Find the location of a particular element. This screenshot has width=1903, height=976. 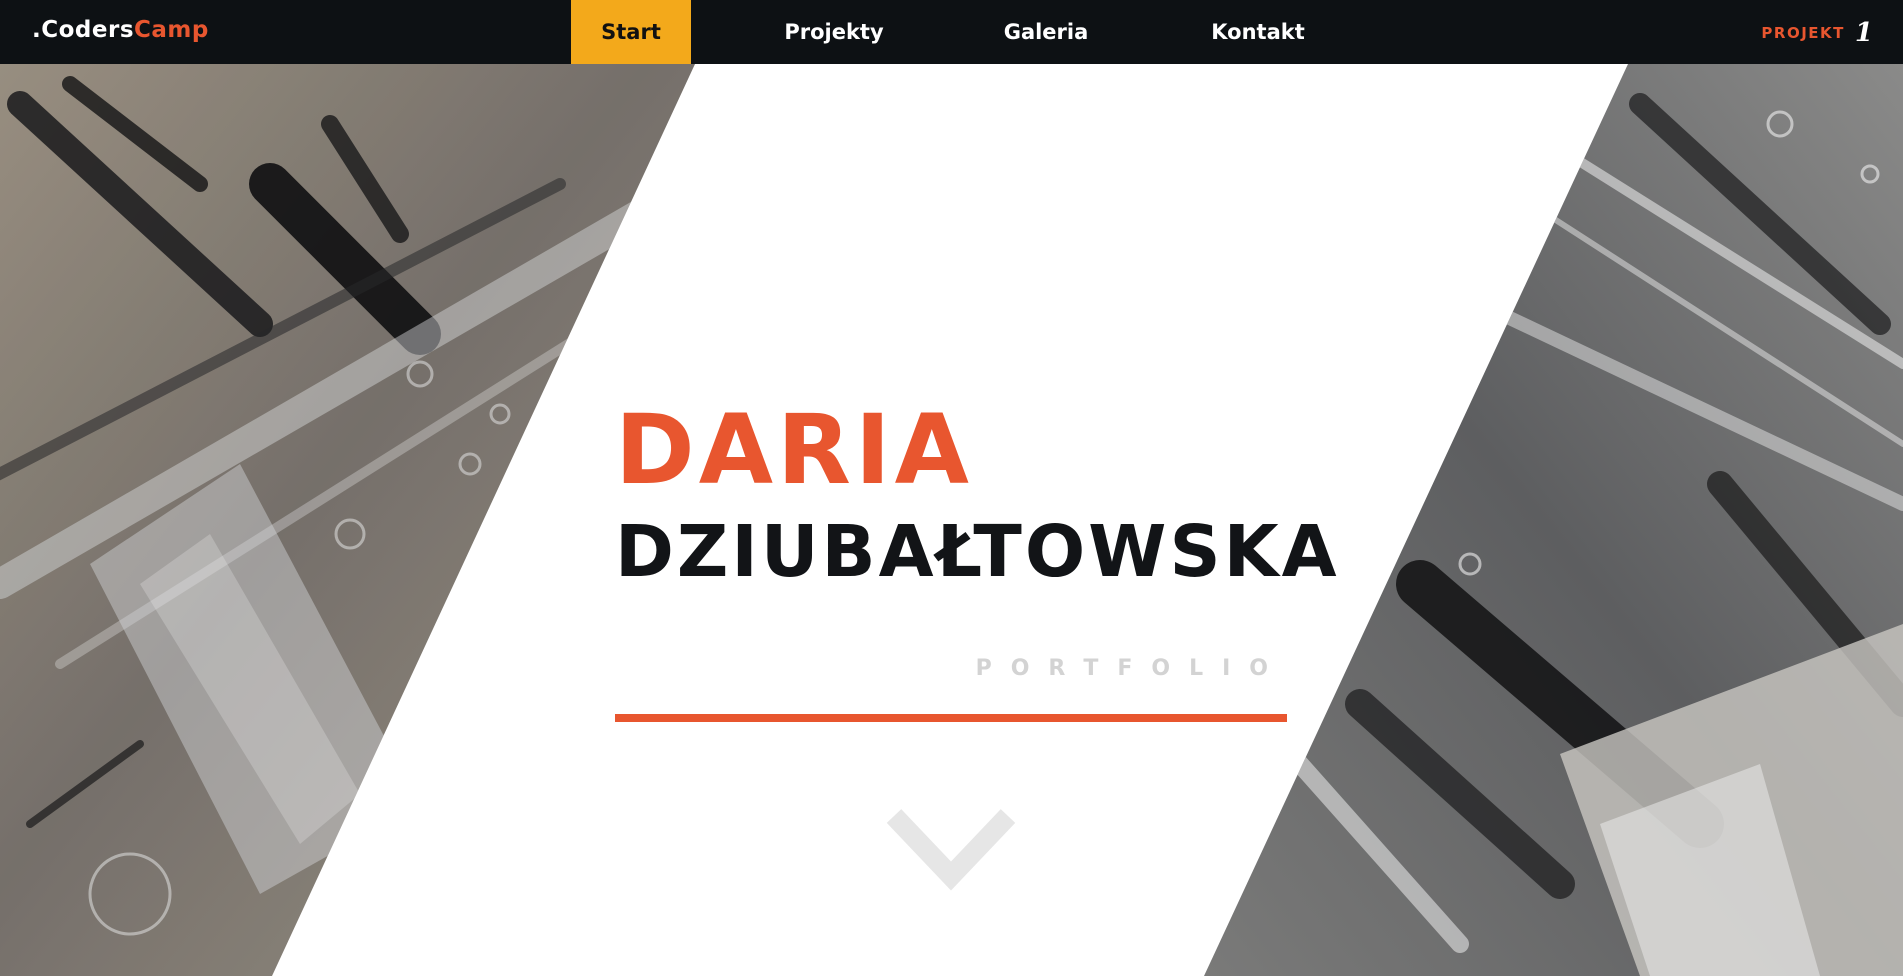

site-logo: .CodersCamp is located at coordinates (120, 30).